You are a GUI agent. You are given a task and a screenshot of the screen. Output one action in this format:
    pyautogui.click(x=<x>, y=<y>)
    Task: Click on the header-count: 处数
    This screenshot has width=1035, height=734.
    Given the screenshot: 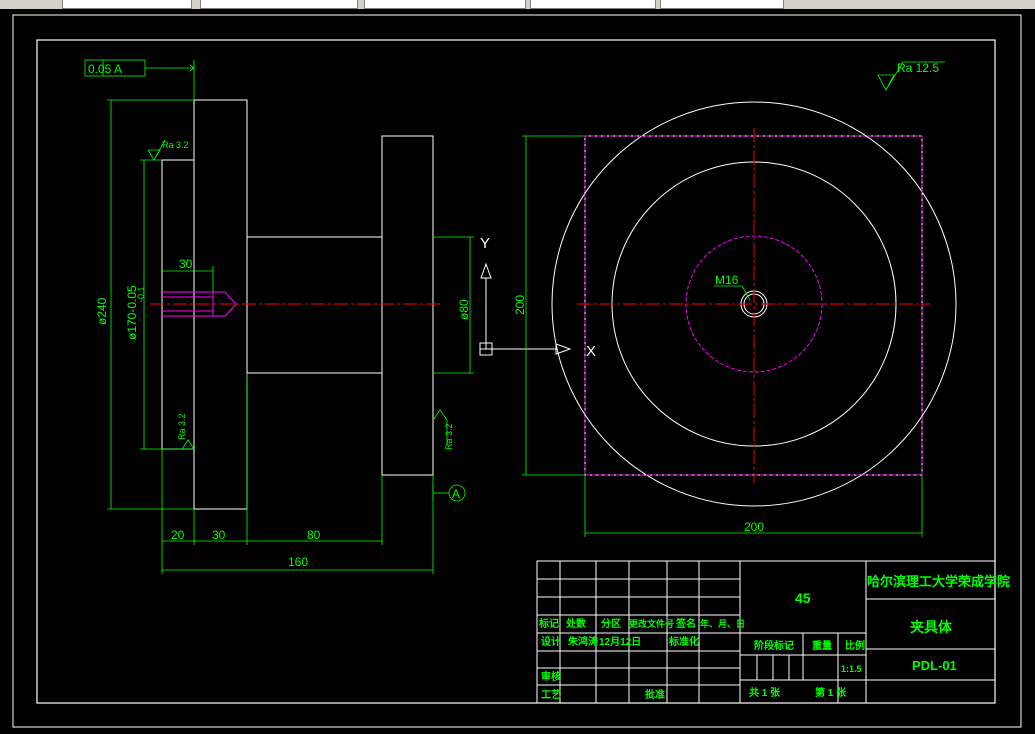 What is the action you would take?
    pyautogui.click(x=576, y=623)
    